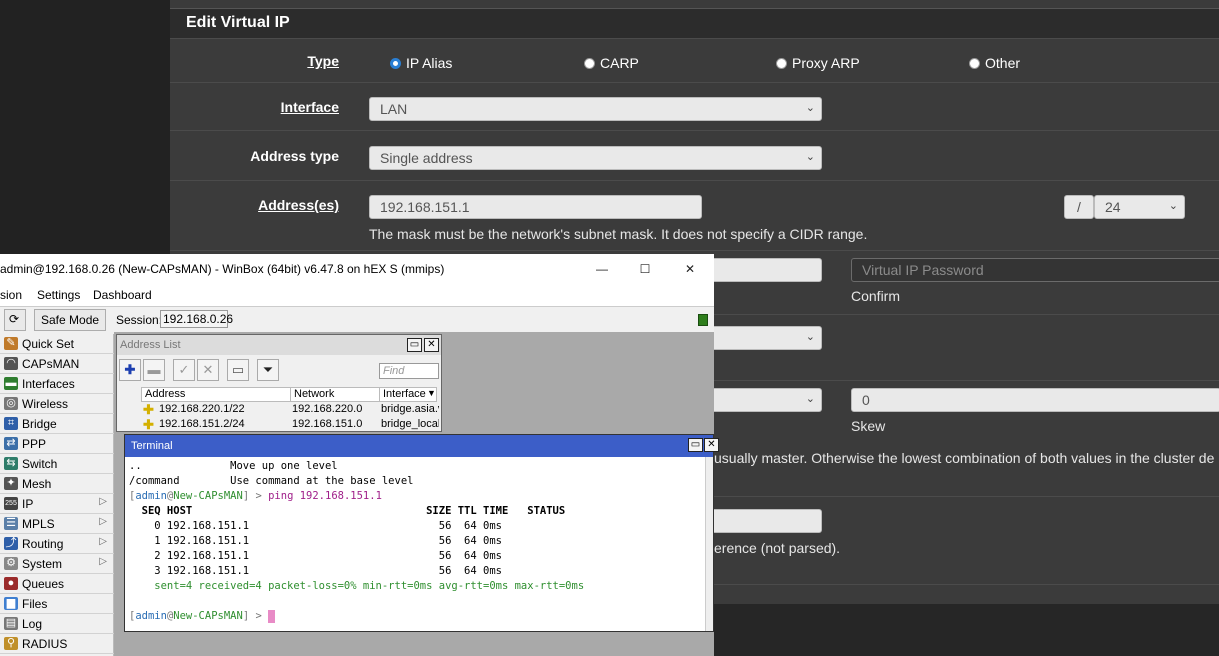 The image size is (1219, 656). What do you see at coordinates (602, 269) in the screenshot?
I see `minimize-icon: —` at bounding box center [602, 269].